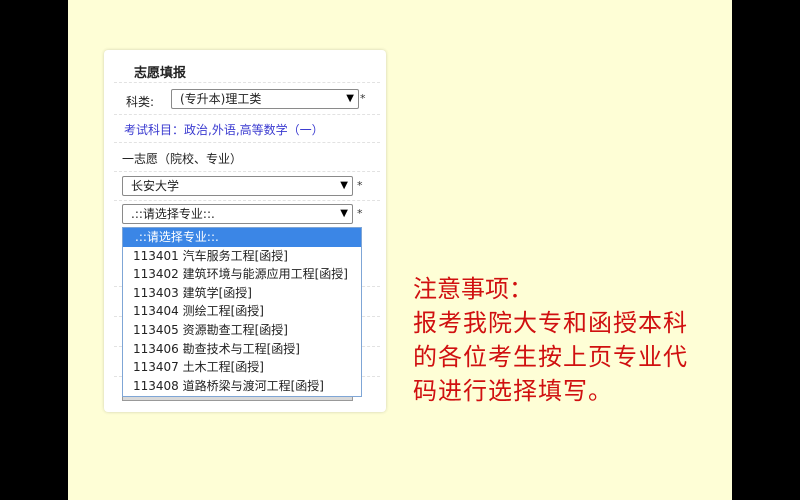 The height and width of the screenshot is (500, 800). What do you see at coordinates (237, 214) in the screenshot?
I see `major-select: .::请选择专业::. ▼` at bounding box center [237, 214].